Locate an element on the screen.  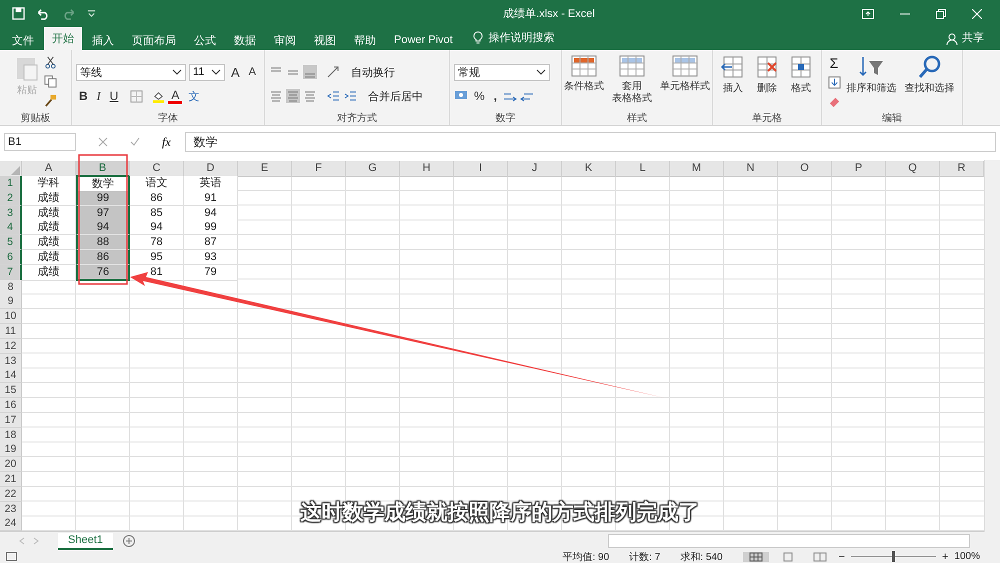
row-header: 3 is located at coordinates (11, 213).